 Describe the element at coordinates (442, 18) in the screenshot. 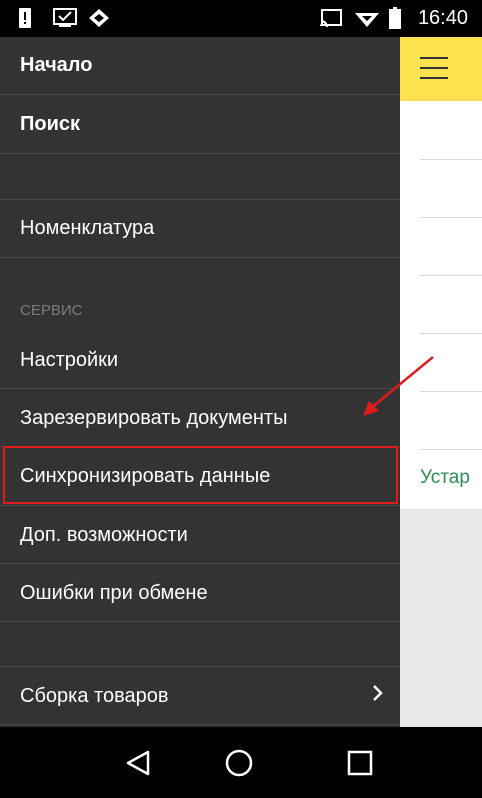

I see `clock: 16:40` at that location.